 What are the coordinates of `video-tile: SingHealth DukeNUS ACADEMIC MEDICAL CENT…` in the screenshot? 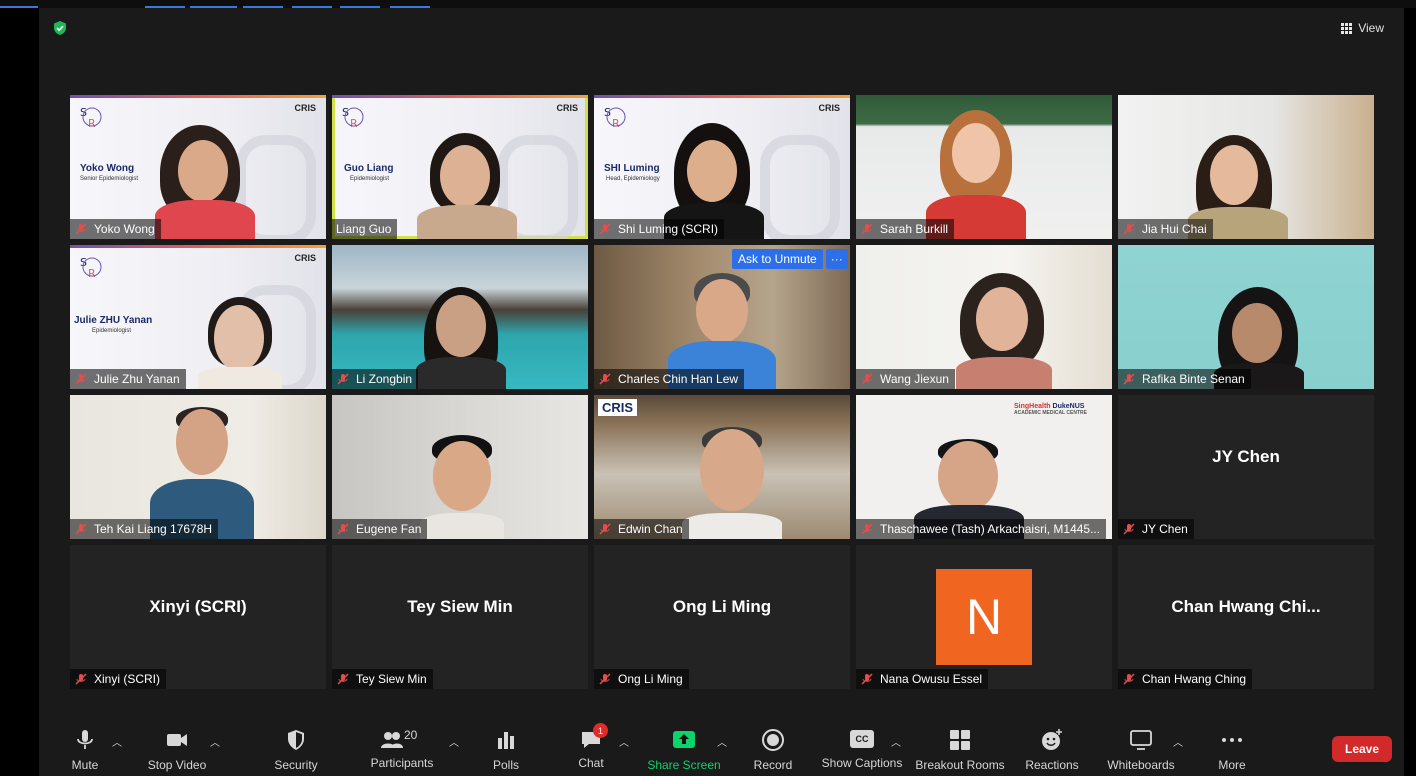 It's located at (984, 467).